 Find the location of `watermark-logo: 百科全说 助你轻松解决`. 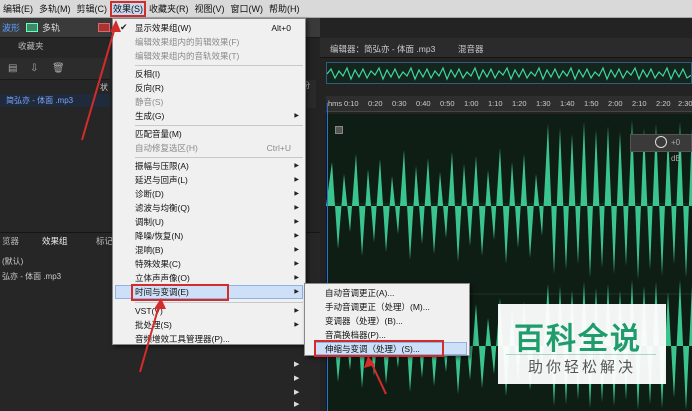

watermark-logo: 百科全说 助你轻松解决 is located at coordinates (582, 344).